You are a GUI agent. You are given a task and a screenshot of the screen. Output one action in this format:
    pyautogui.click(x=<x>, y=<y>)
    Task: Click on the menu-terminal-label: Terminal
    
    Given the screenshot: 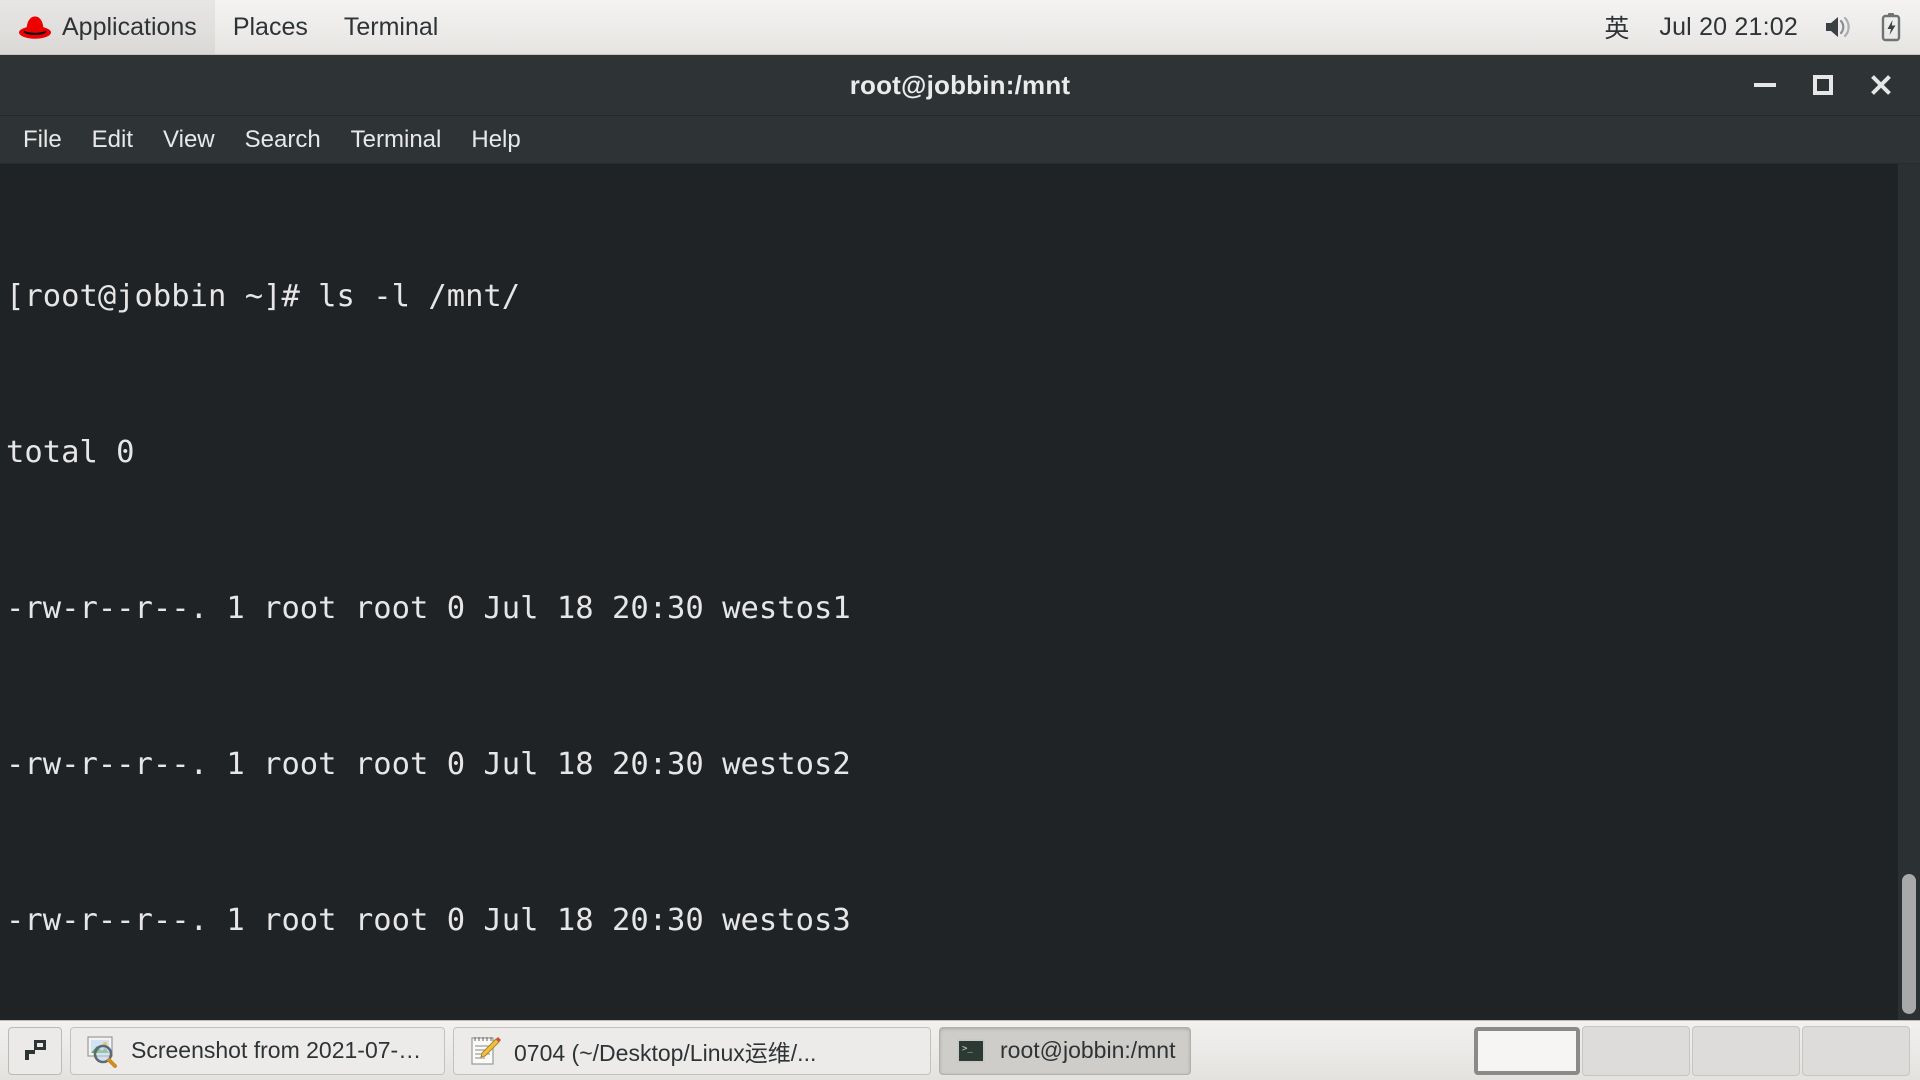 What is the action you would take?
    pyautogui.click(x=396, y=139)
    